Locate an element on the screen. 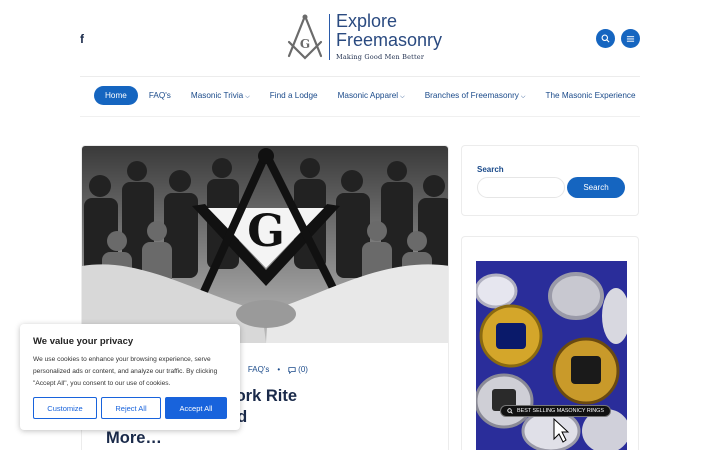 The image size is (720, 450). header-menu-button is located at coordinates (630, 38).